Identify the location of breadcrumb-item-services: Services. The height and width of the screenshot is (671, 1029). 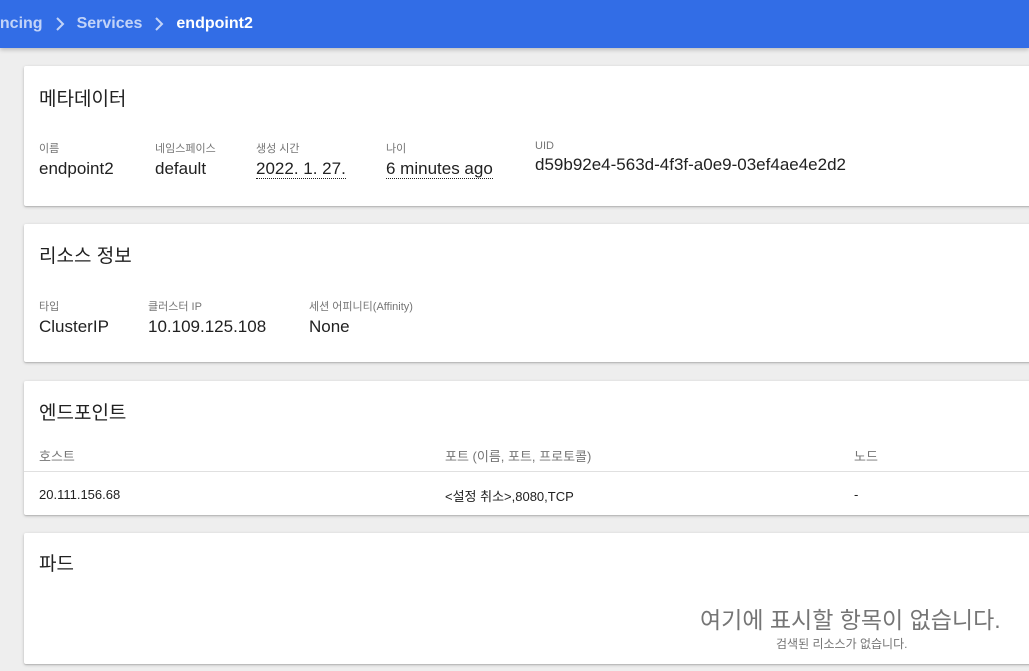
(110, 24).